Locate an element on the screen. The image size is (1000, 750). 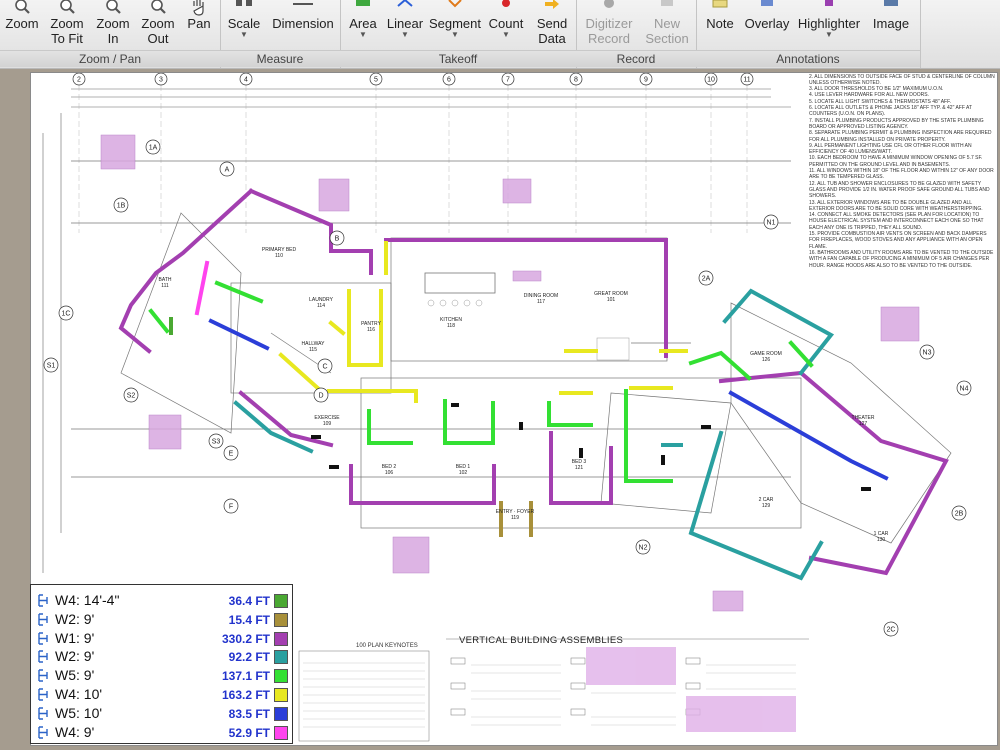
wall-w4-pantry is located at coordinates (367, 304).